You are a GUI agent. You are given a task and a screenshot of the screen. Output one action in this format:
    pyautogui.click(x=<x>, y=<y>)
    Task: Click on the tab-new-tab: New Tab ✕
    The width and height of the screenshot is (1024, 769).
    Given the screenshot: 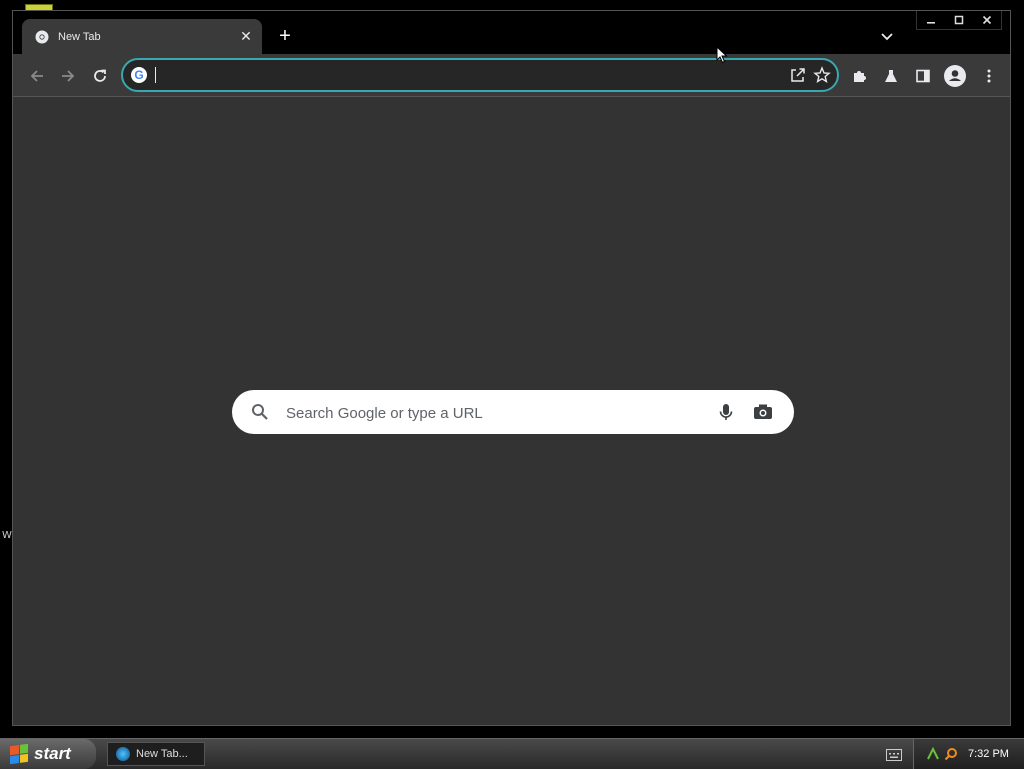 What is the action you would take?
    pyautogui.click(x=142, y=36)
    